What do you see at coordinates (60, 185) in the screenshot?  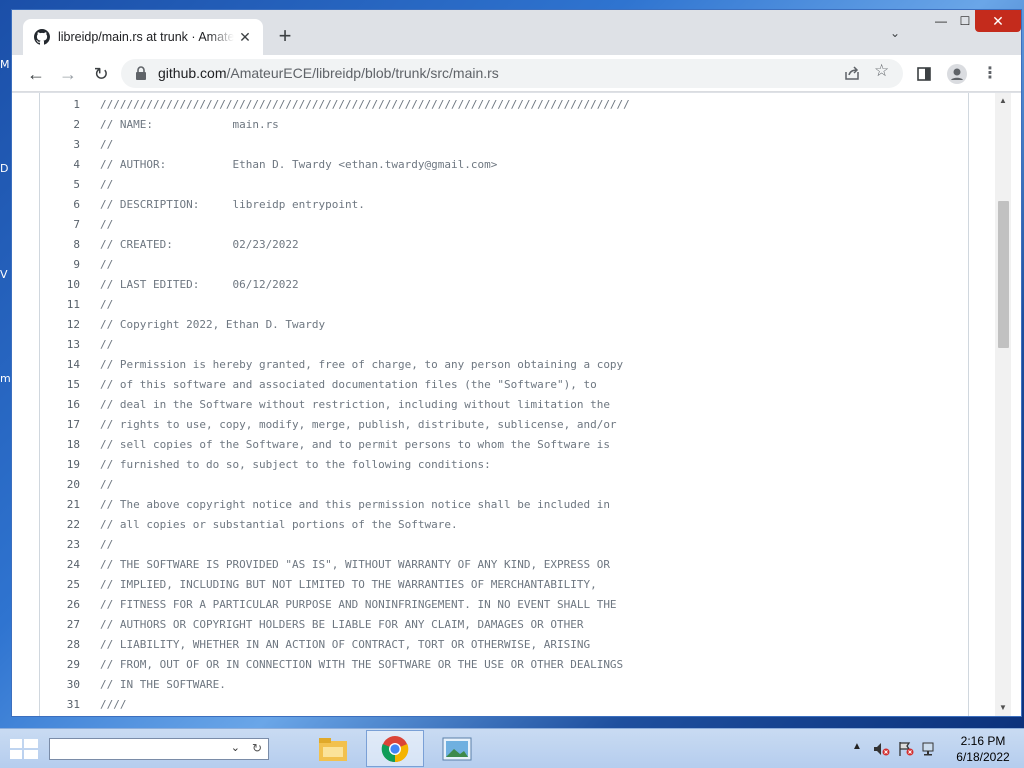 I see `line-number: 5` at bounding box center [60, 185].